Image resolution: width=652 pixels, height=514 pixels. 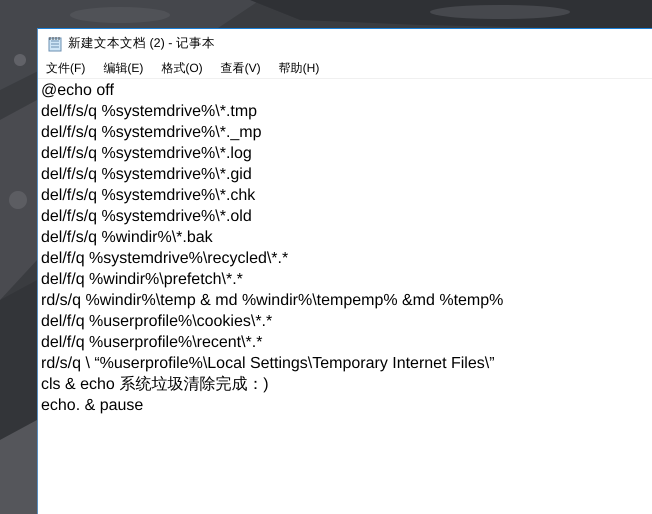 I want to click on text-line: del/f/s/q %systemdrive%\*.log, so click(x=146, y=154).